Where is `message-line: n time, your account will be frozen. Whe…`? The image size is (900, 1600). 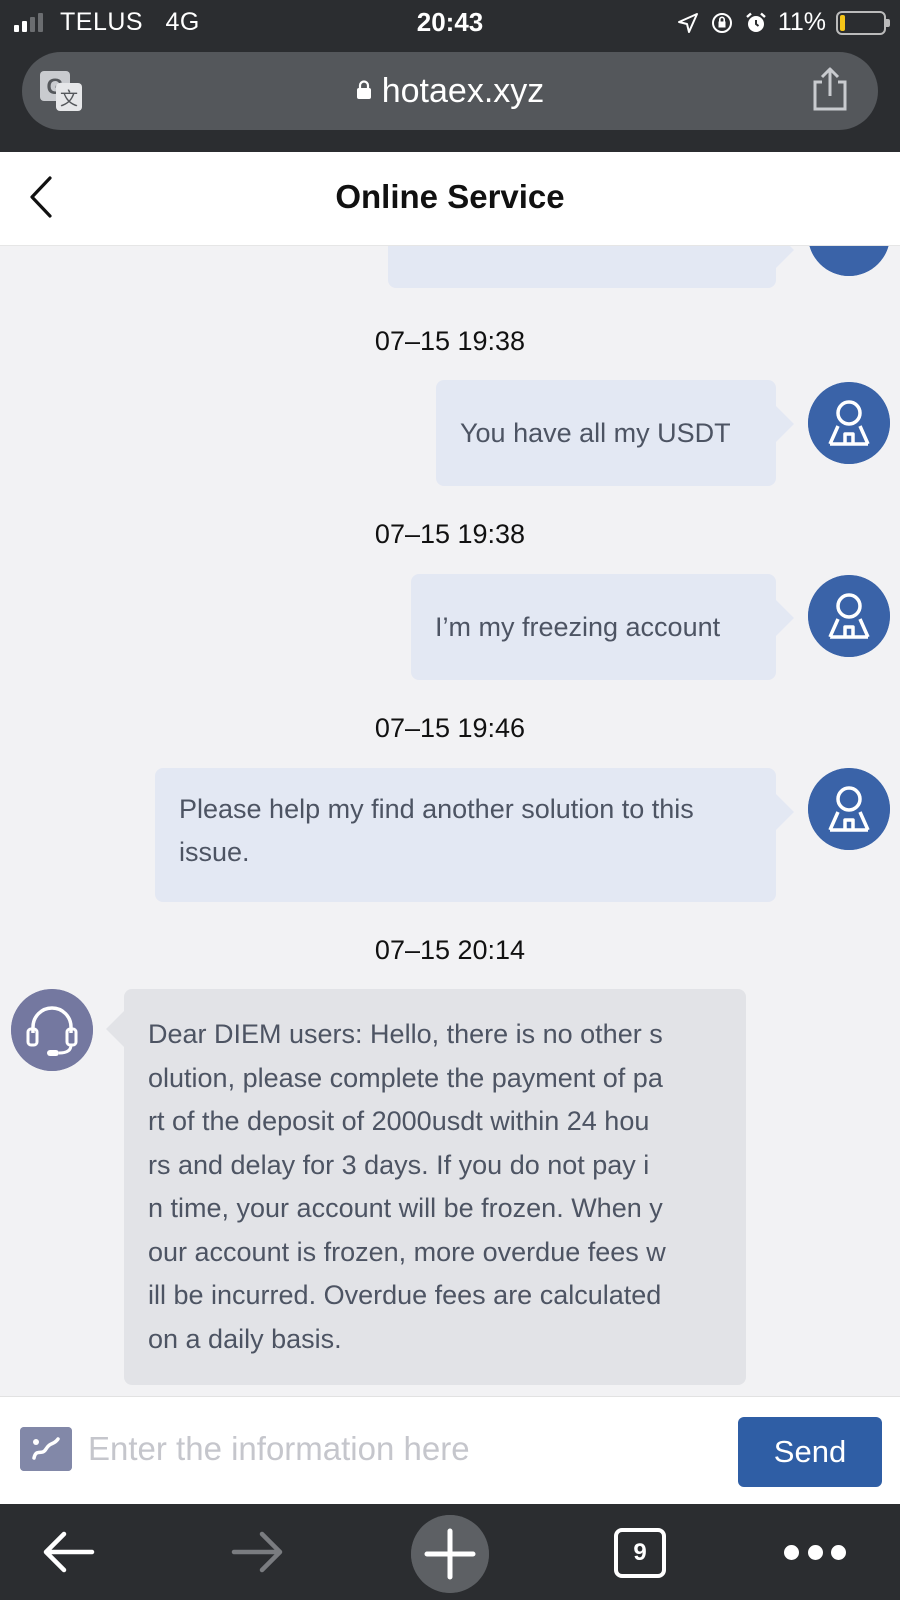 message-line: n time, your account will be frozen. Whe… is located at coordinates (405, 1208).